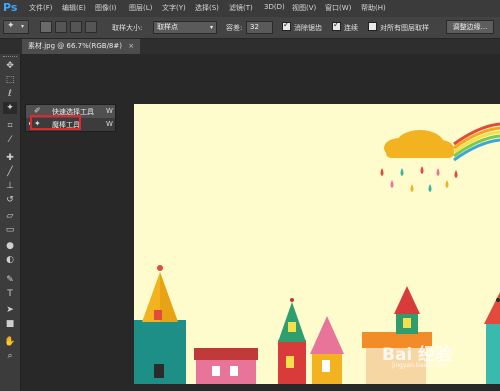 The width and height of the screenshot is (500, 391). Describe the element at coordinates (327, 350) in the screenshot. I see `pink-tower` at that location.